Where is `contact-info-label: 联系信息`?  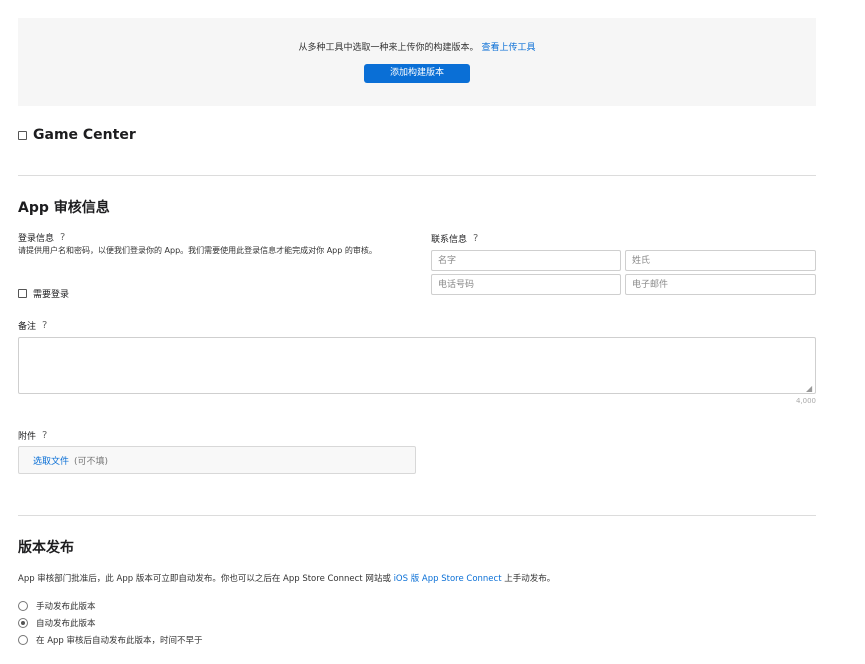 contact-info-label: 联系信息 is located at coordinates (449, 240).